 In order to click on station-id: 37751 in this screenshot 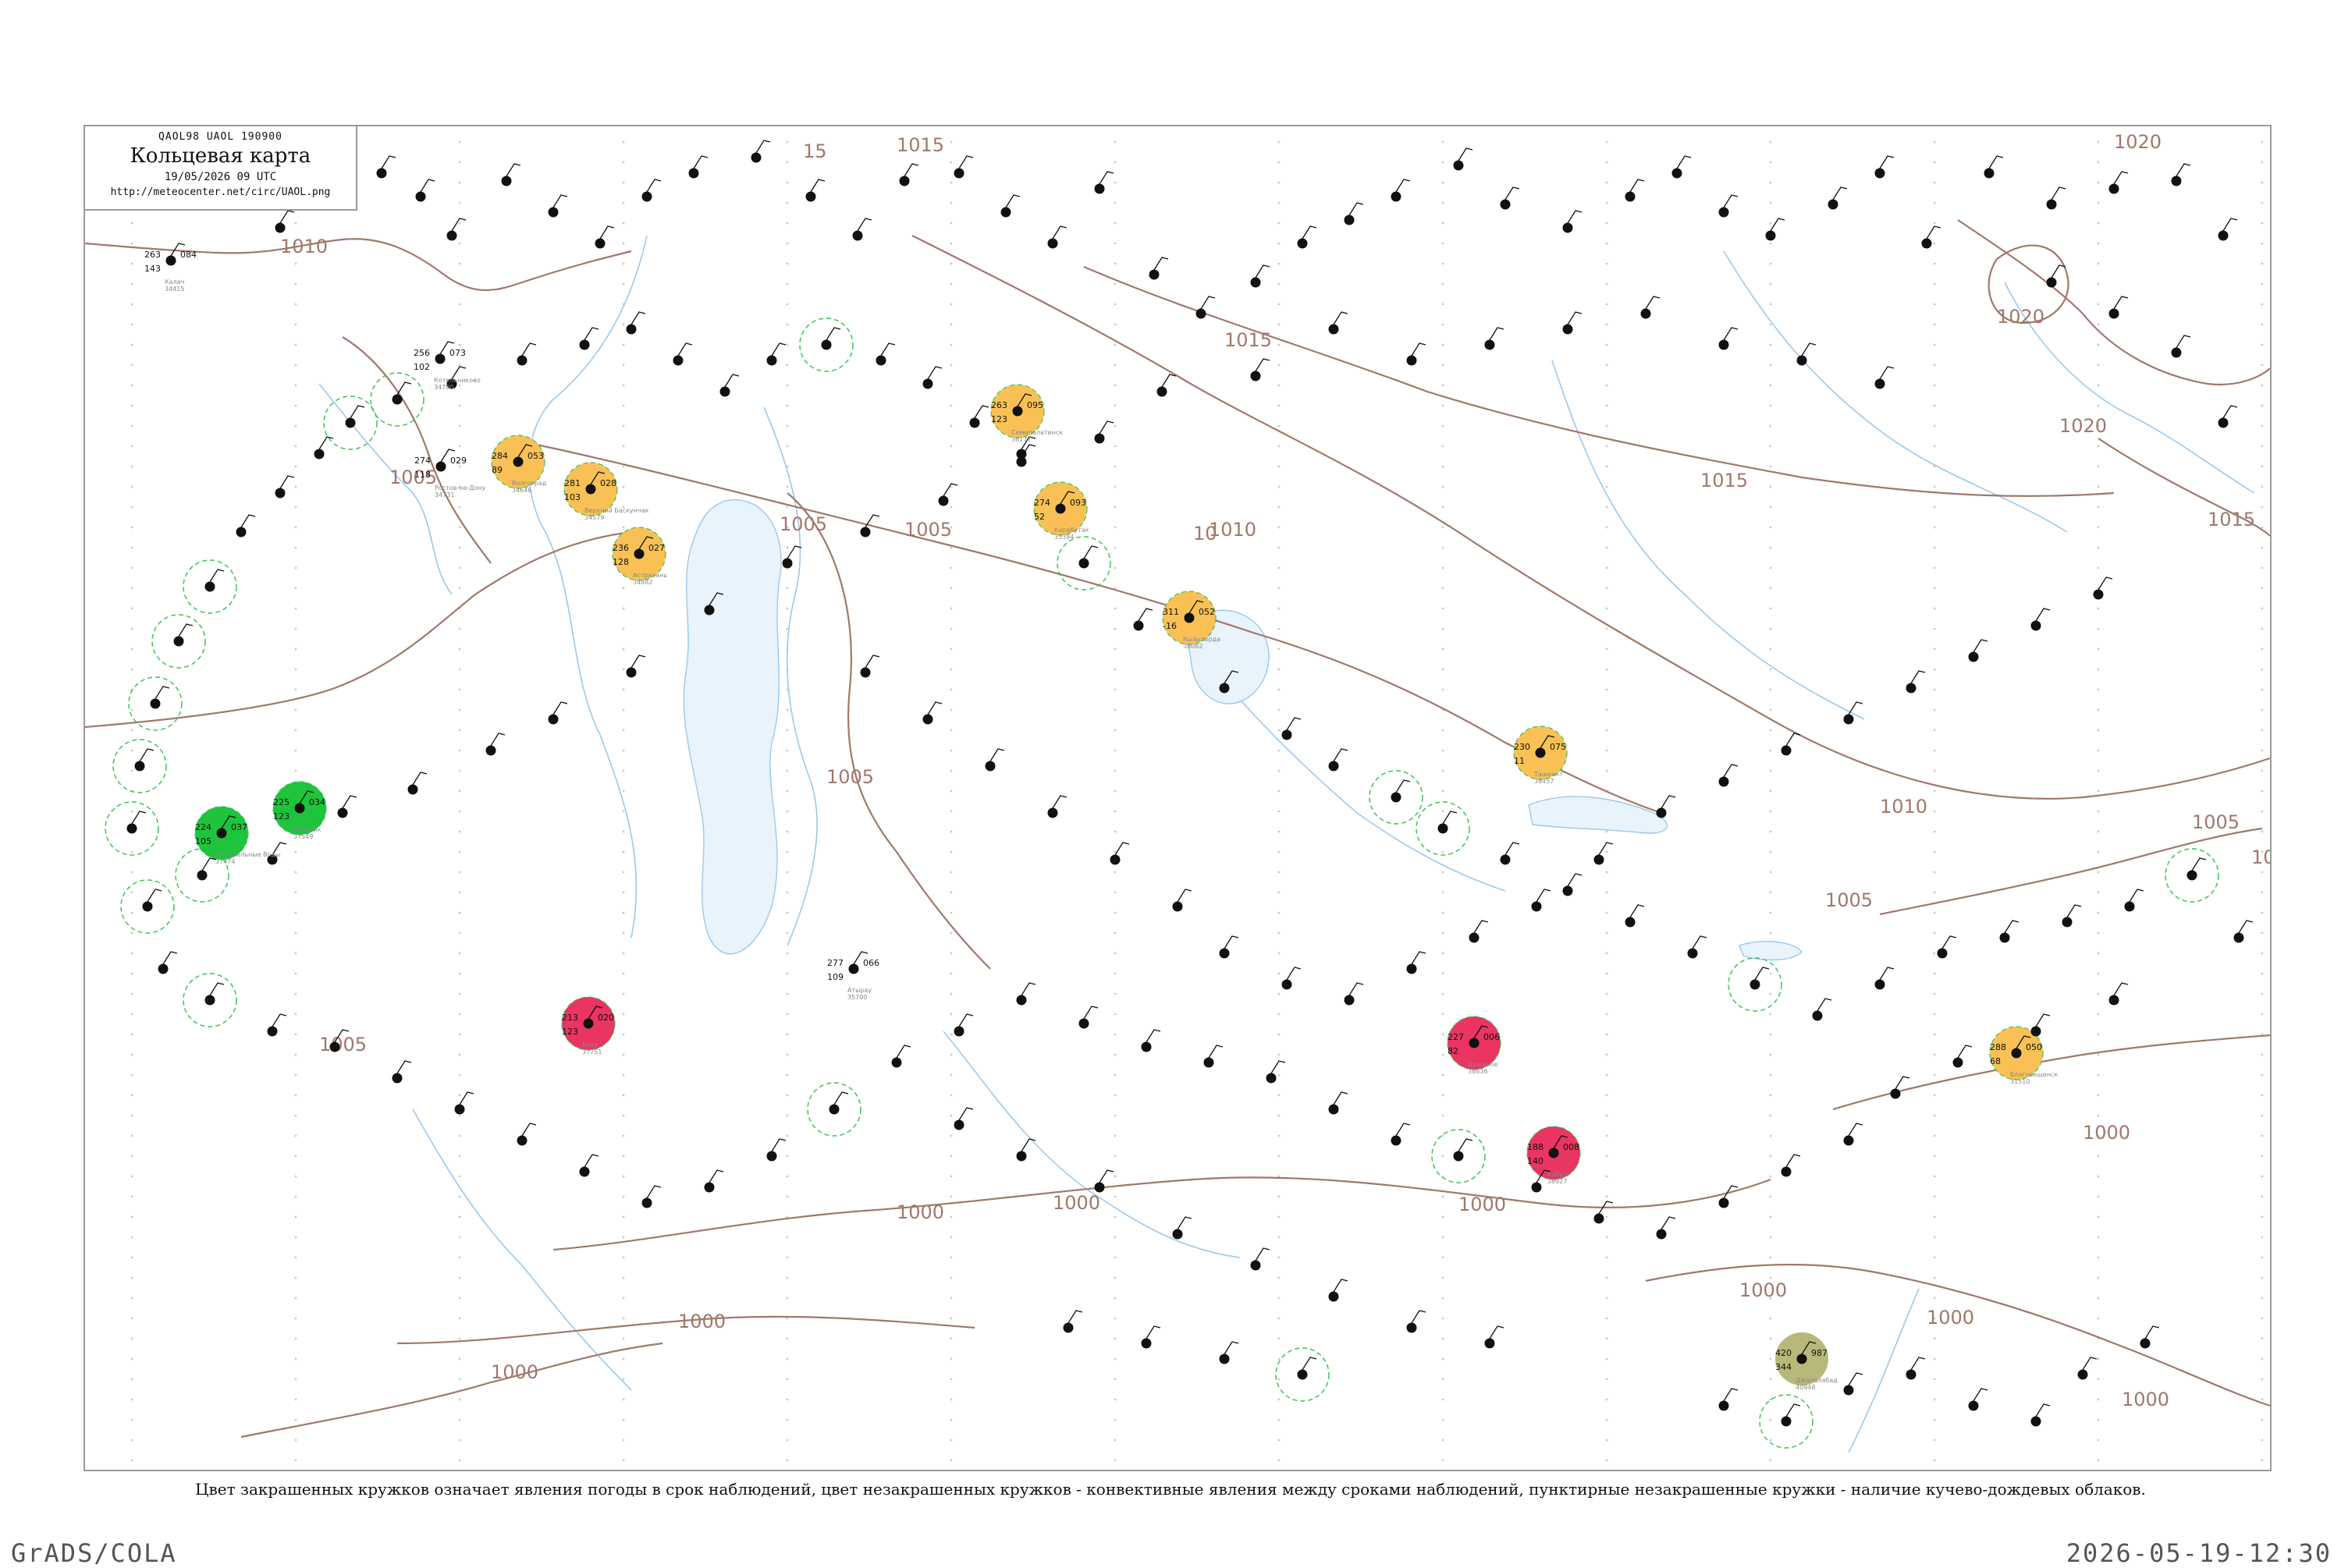, I will do `click(592, 1051)`.